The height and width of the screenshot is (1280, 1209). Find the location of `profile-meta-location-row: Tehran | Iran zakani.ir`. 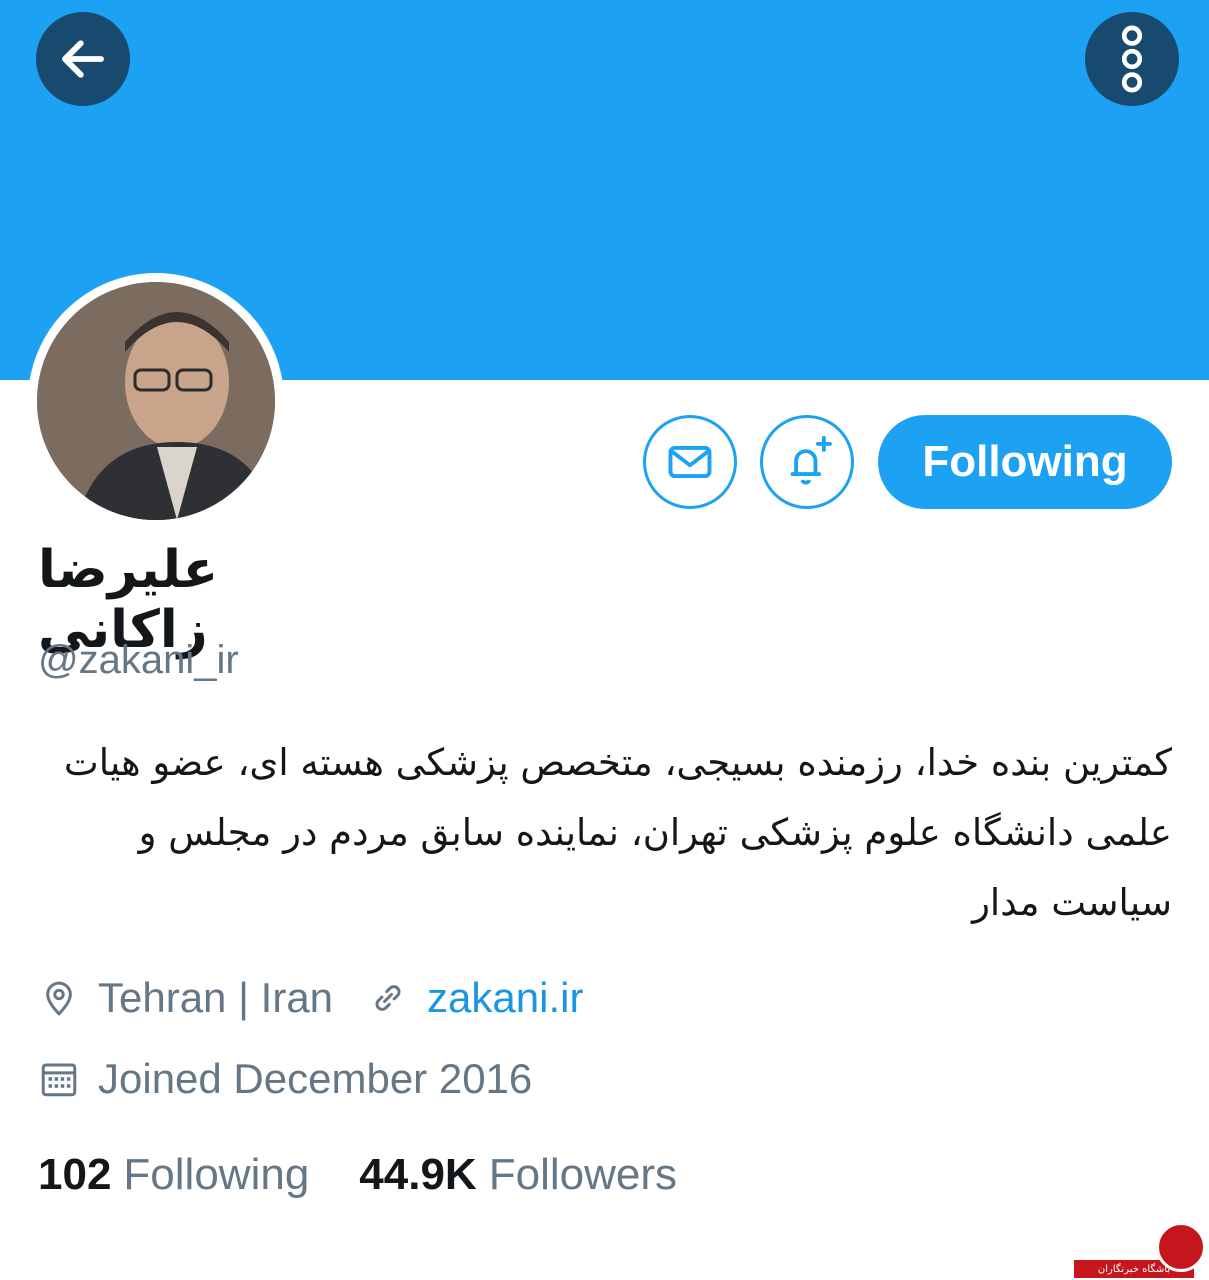

profile-meta-location-row: Tehran | Iran zakani.ir is located at coordinates (310, 998).